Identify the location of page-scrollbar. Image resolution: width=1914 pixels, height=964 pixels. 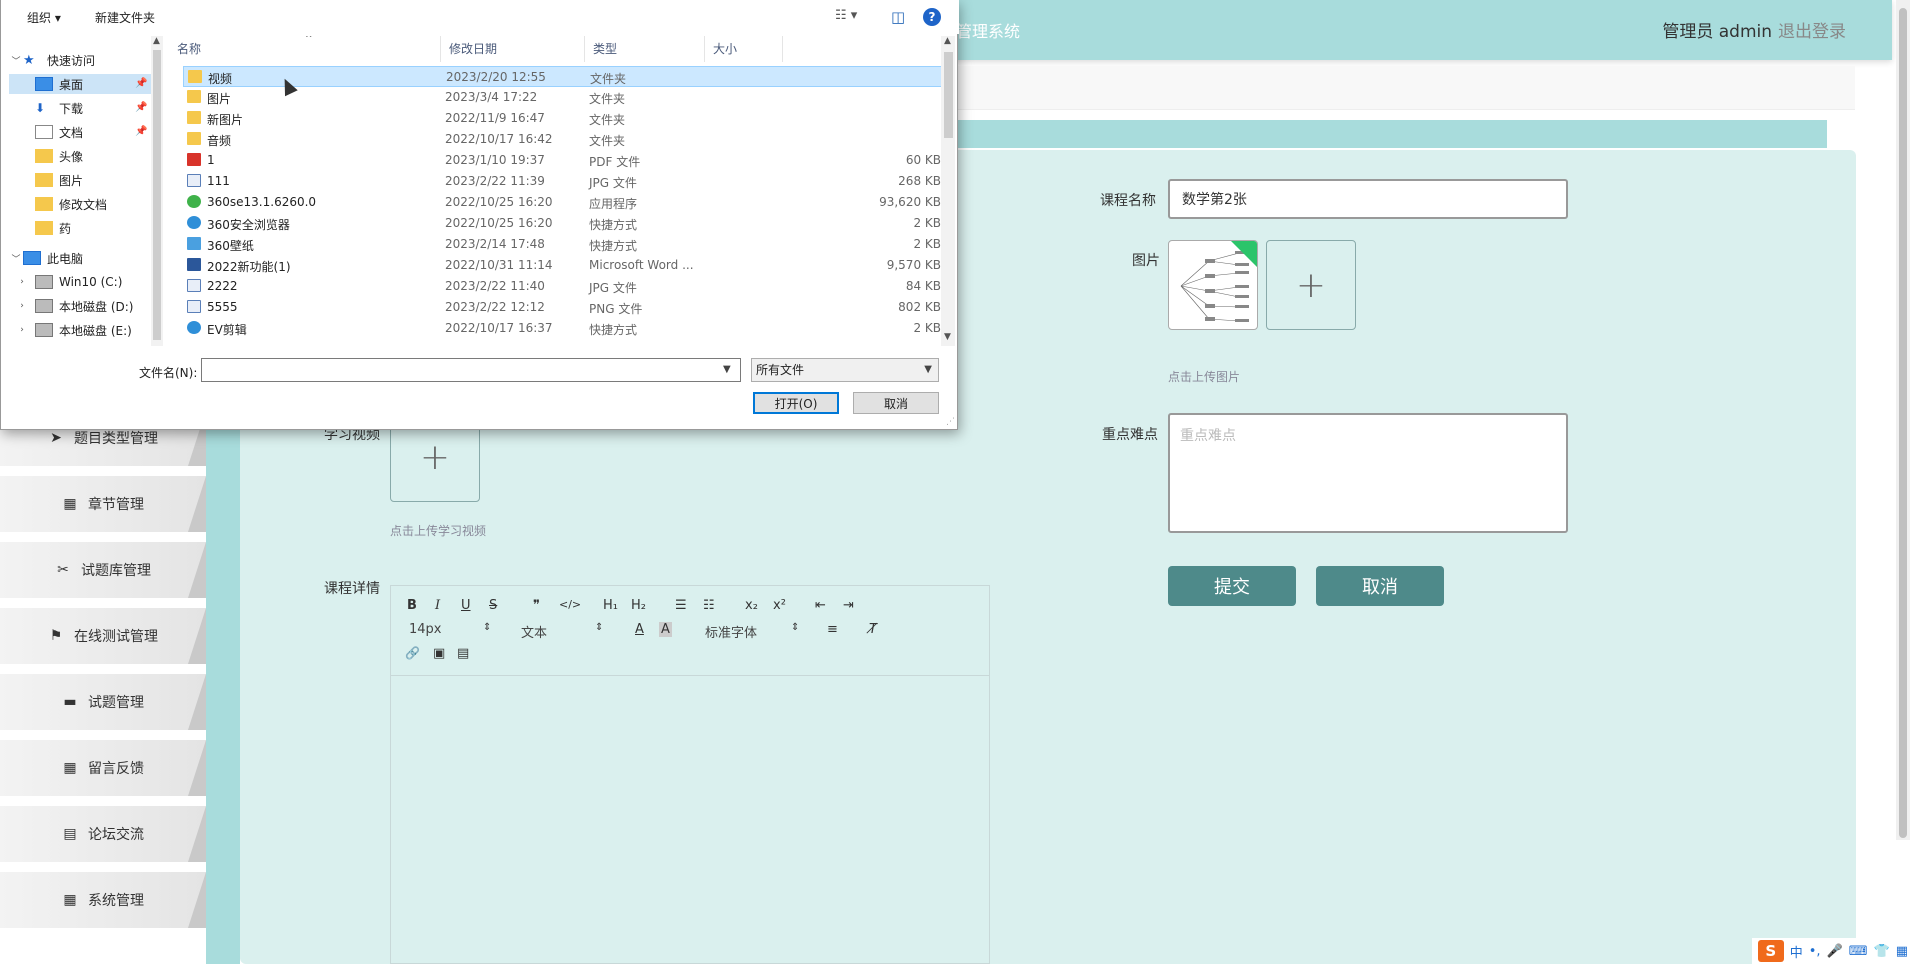
(1903, 420).